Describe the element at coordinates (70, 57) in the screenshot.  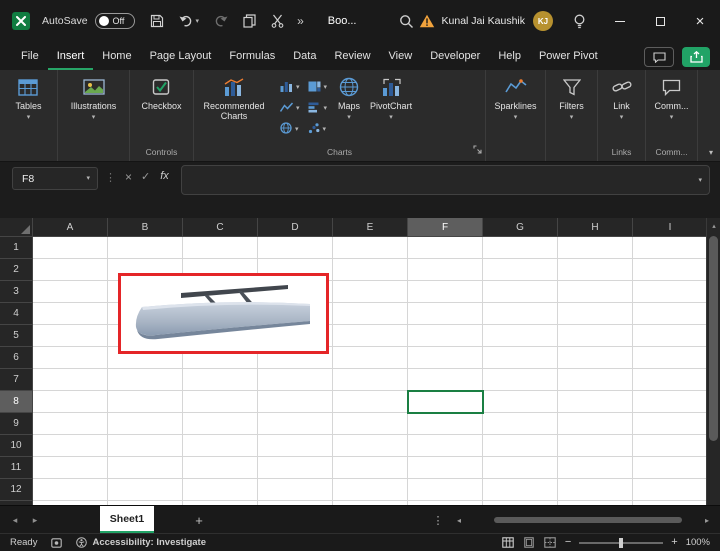
I see `tab-insert: Insert` at that location.